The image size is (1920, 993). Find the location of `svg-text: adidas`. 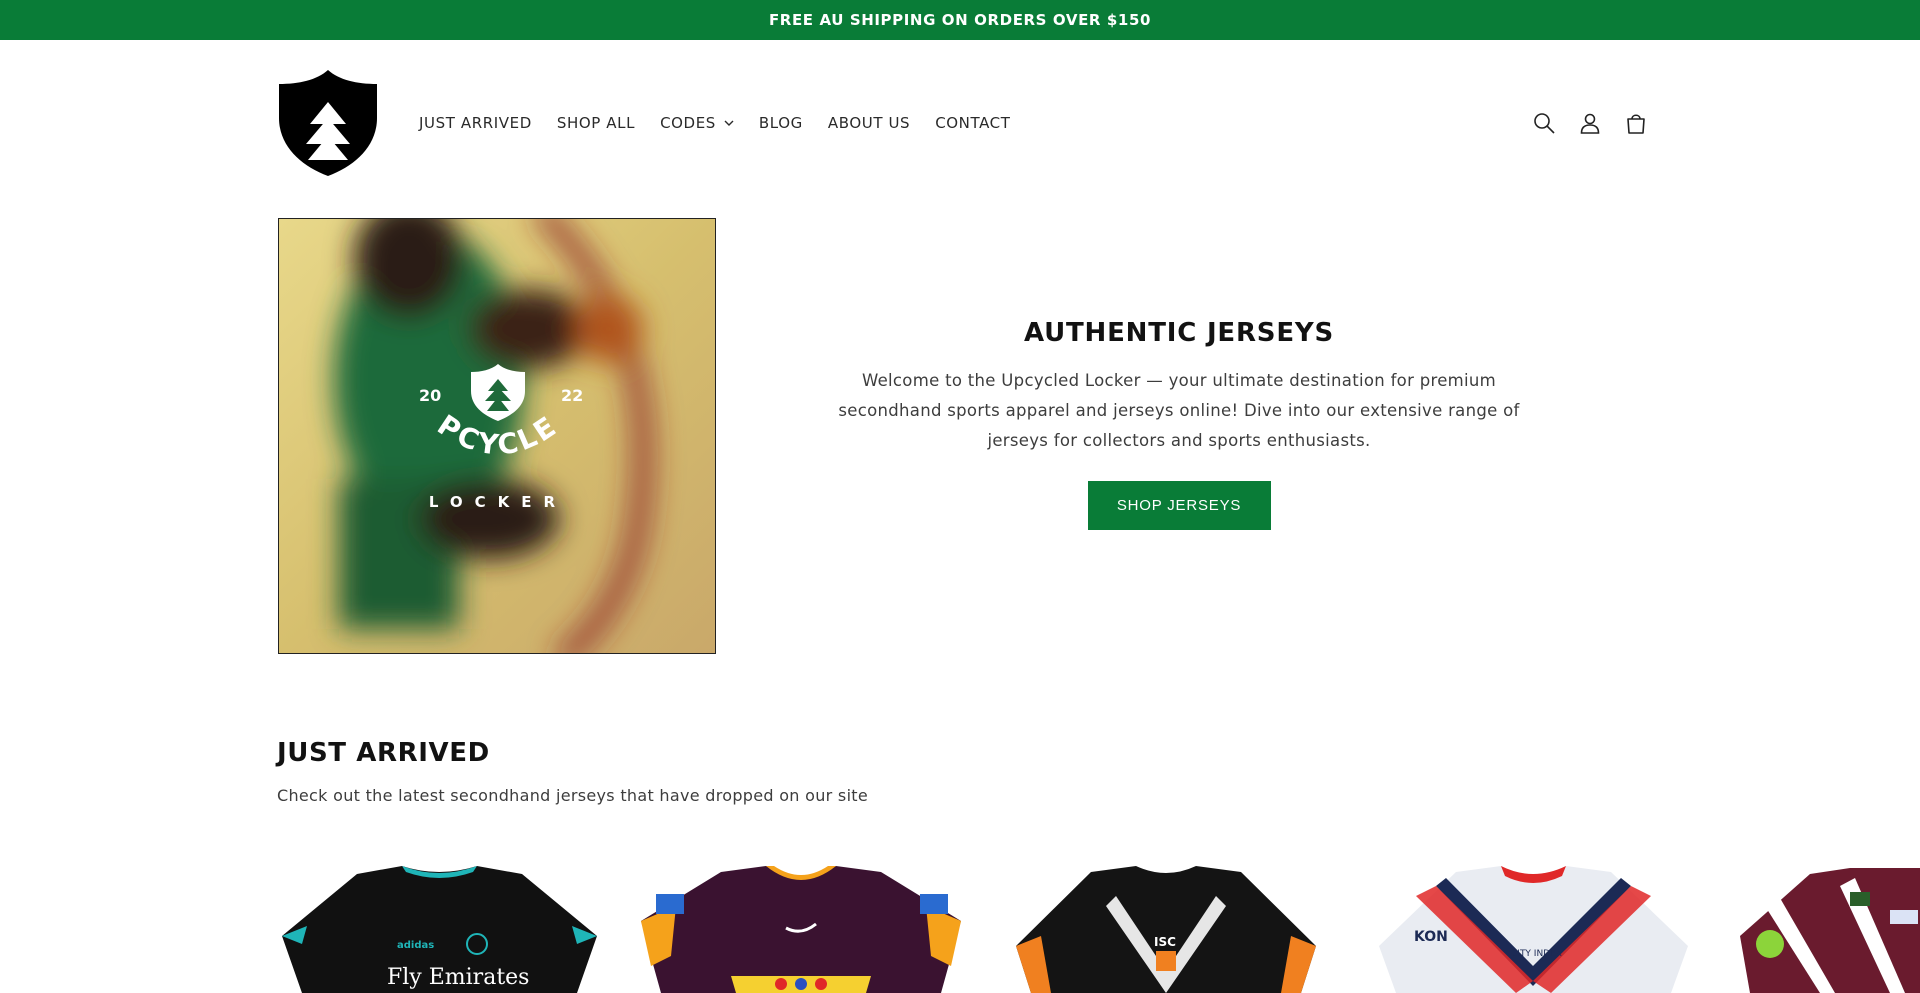

svg-text: adidas is located at coordinates (415, 945).